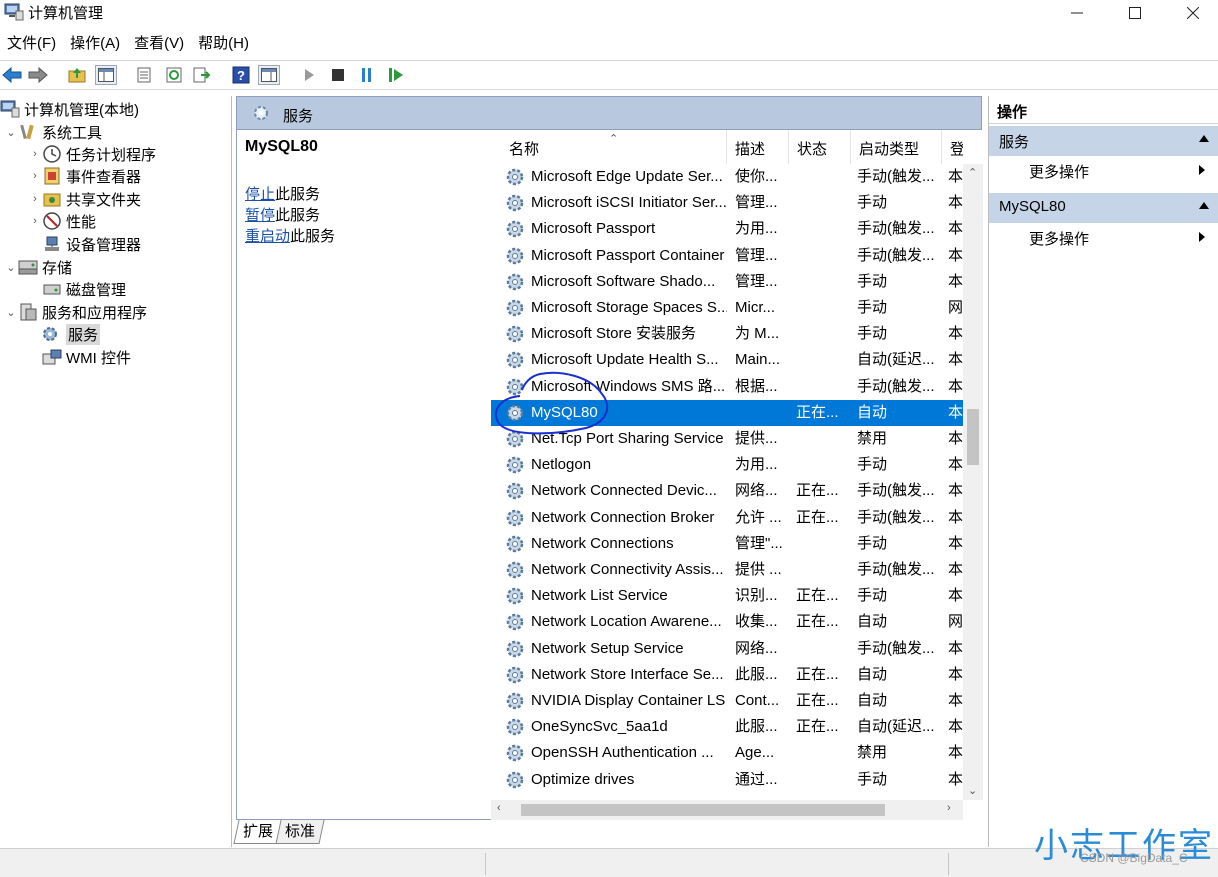 The width and height of the screenshot is (1218, 877). I want to click on table-row: Microsoft Software Shado... 管理... 手动 本, so click(727, 282).